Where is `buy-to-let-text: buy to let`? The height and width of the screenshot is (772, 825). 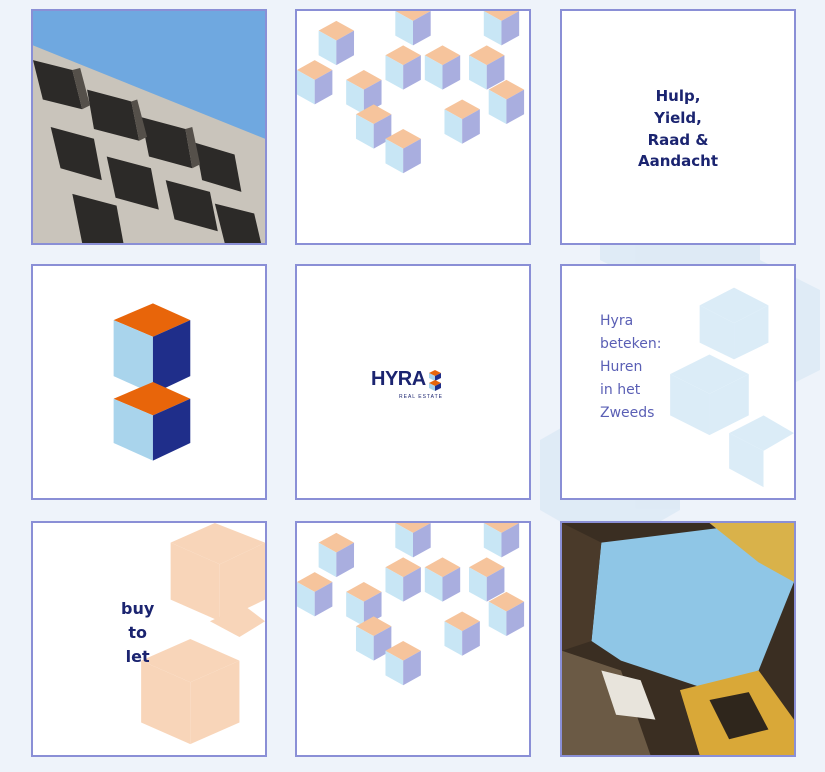 buy-to-let-text: buy to let is located at coordinates (137, 633).